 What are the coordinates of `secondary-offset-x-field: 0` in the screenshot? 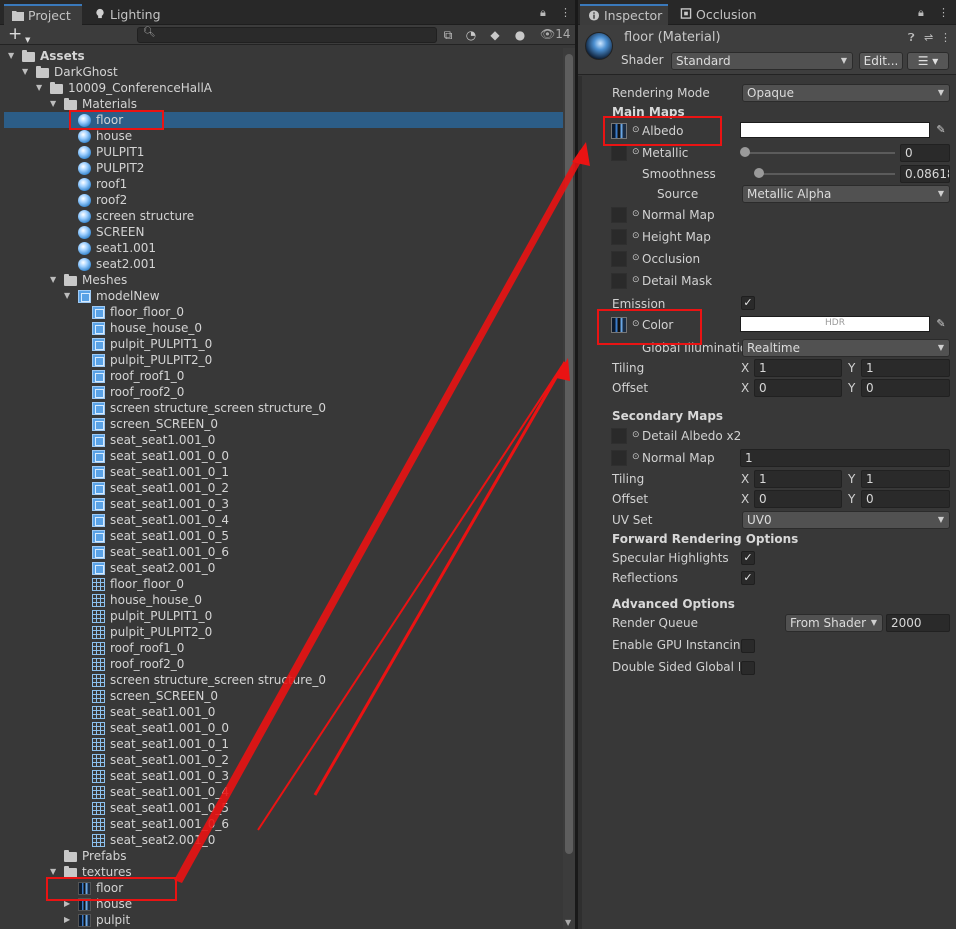 It's located at (798, 499).